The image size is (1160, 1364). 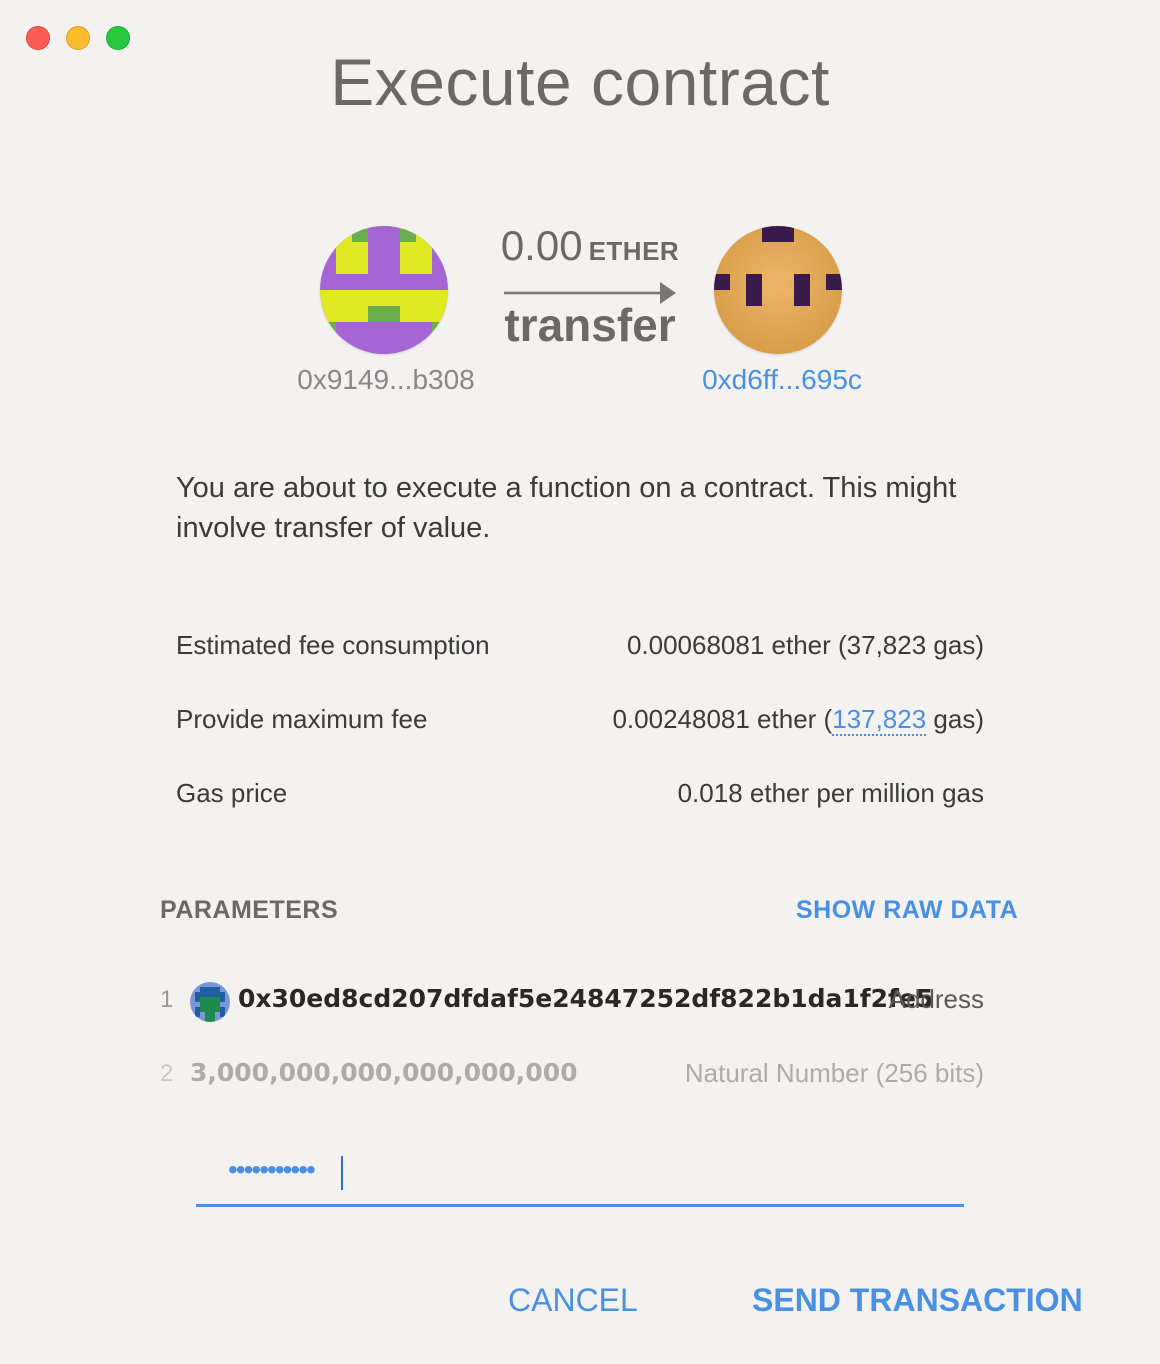 What do you see at coordinates (386, 379) in the screenshot?
I see `from-address: 0x9149...b308` at bounding box center [386, 379].